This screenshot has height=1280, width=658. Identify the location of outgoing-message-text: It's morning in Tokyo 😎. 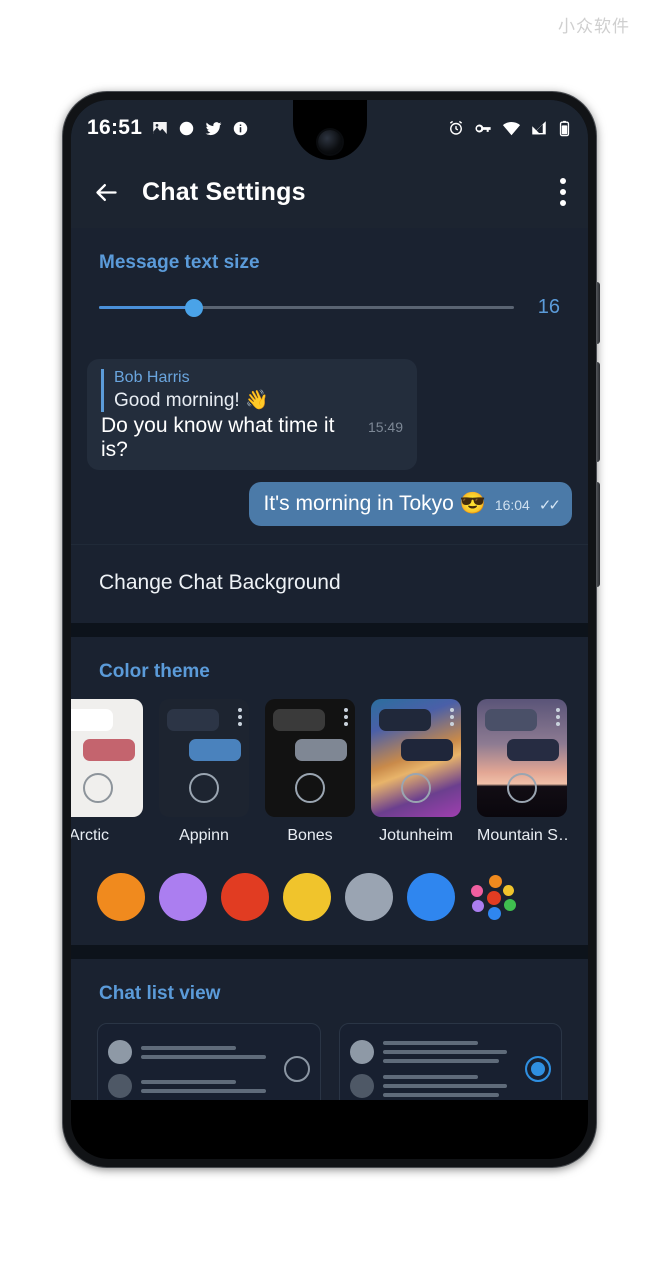
(374, 503).